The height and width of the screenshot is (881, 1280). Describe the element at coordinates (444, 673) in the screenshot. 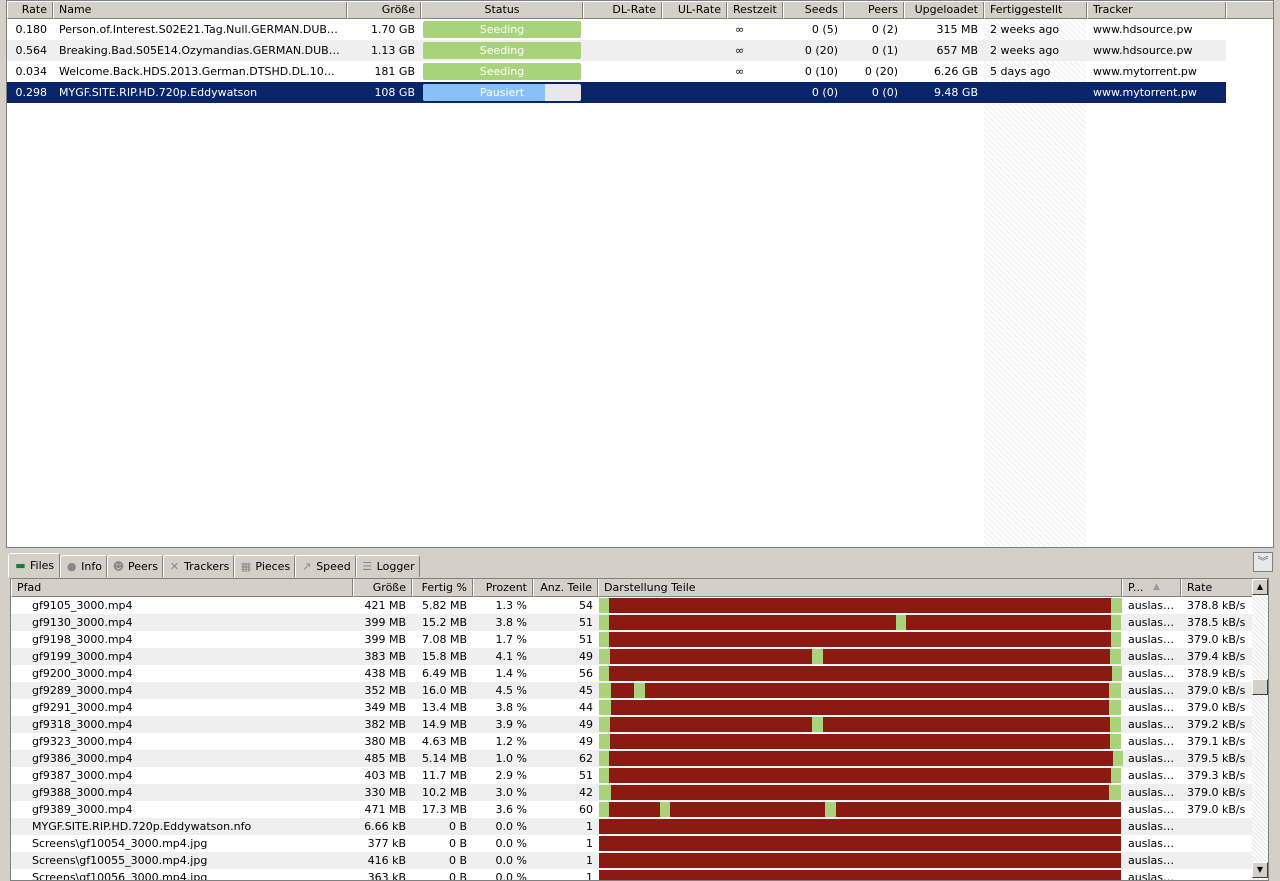

I see `file-done: 6.49 MB` at that location.